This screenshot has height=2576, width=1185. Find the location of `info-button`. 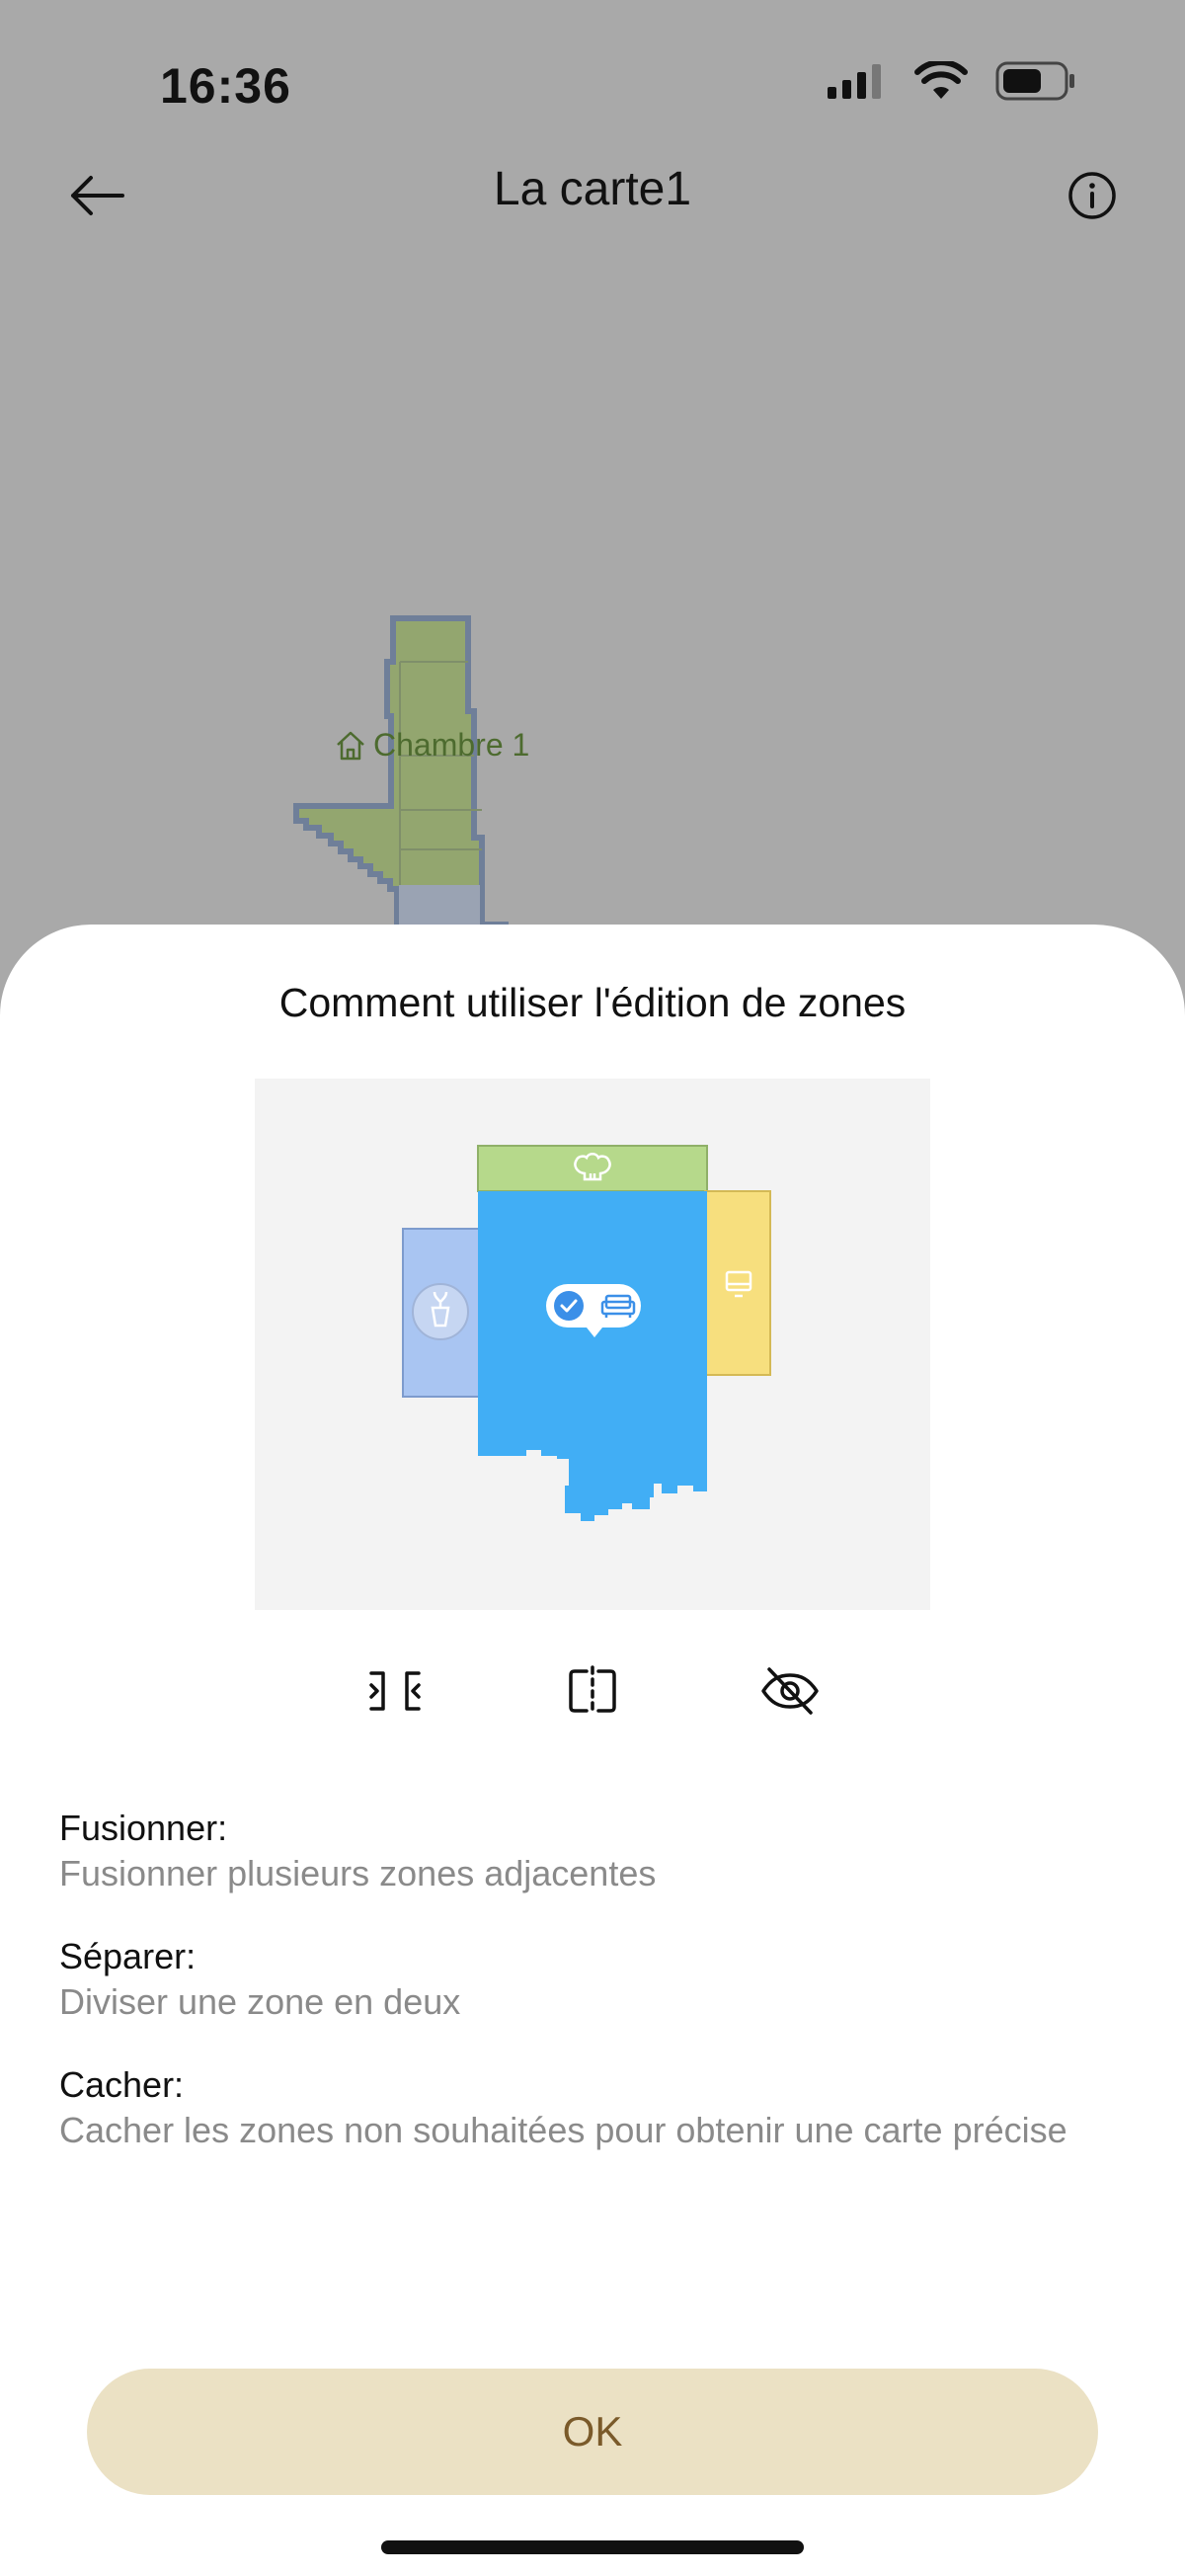

info-button is located at coordinates (1093, 195).